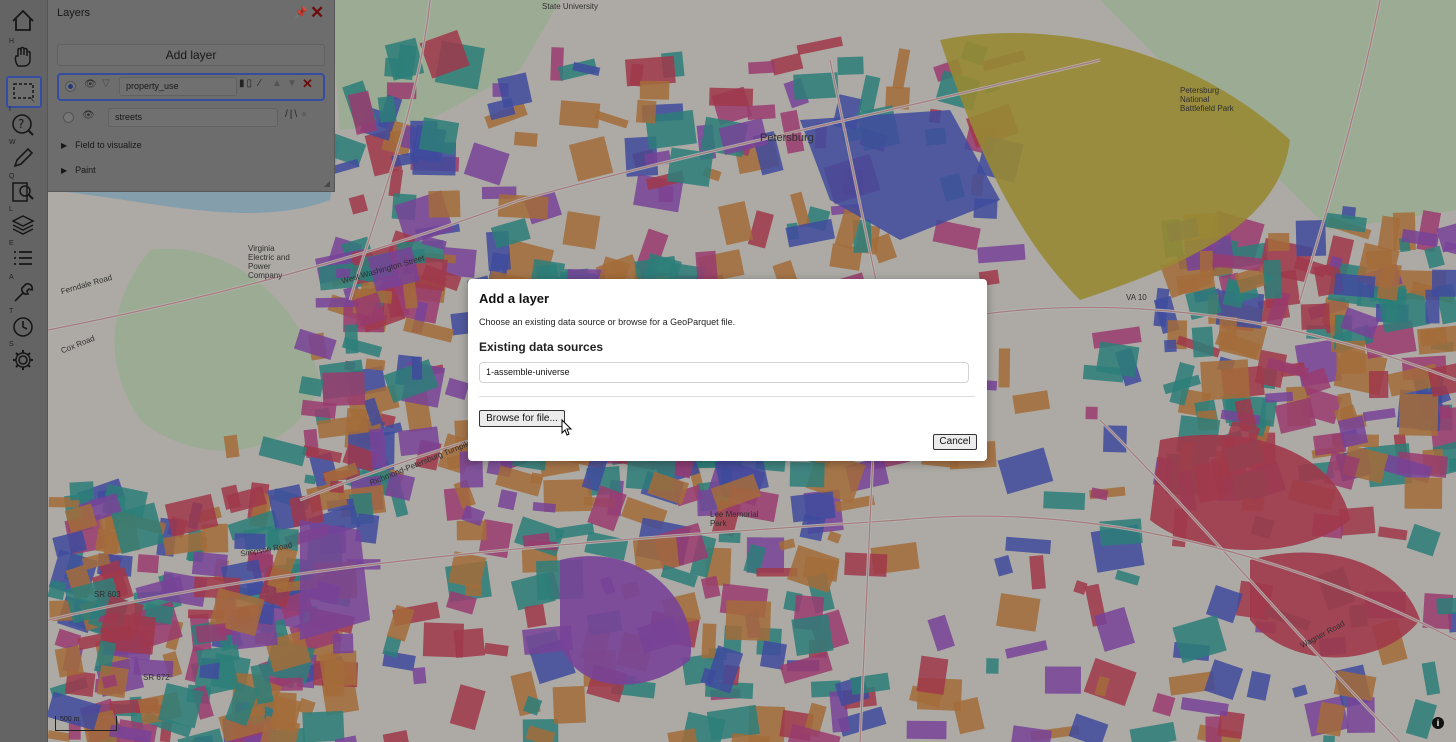 This screenshot has width=1456, height=742. Describe the element at coordinates (23, 223) in the screenshot. I see `layers-icon: L` at that location.